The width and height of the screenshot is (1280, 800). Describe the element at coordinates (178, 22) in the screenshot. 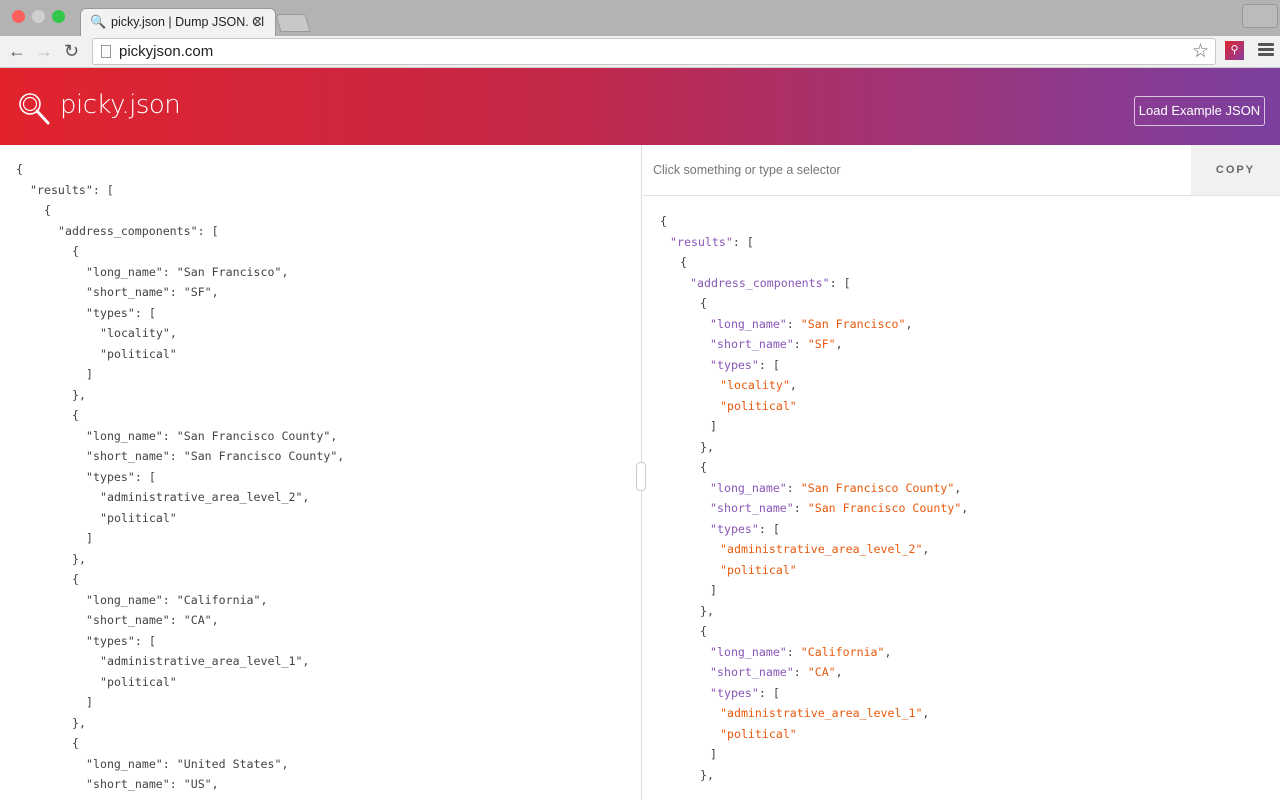

I see `browser-tab: 🔍 picky.json | Dump JSON. Cl ✕` at that location.